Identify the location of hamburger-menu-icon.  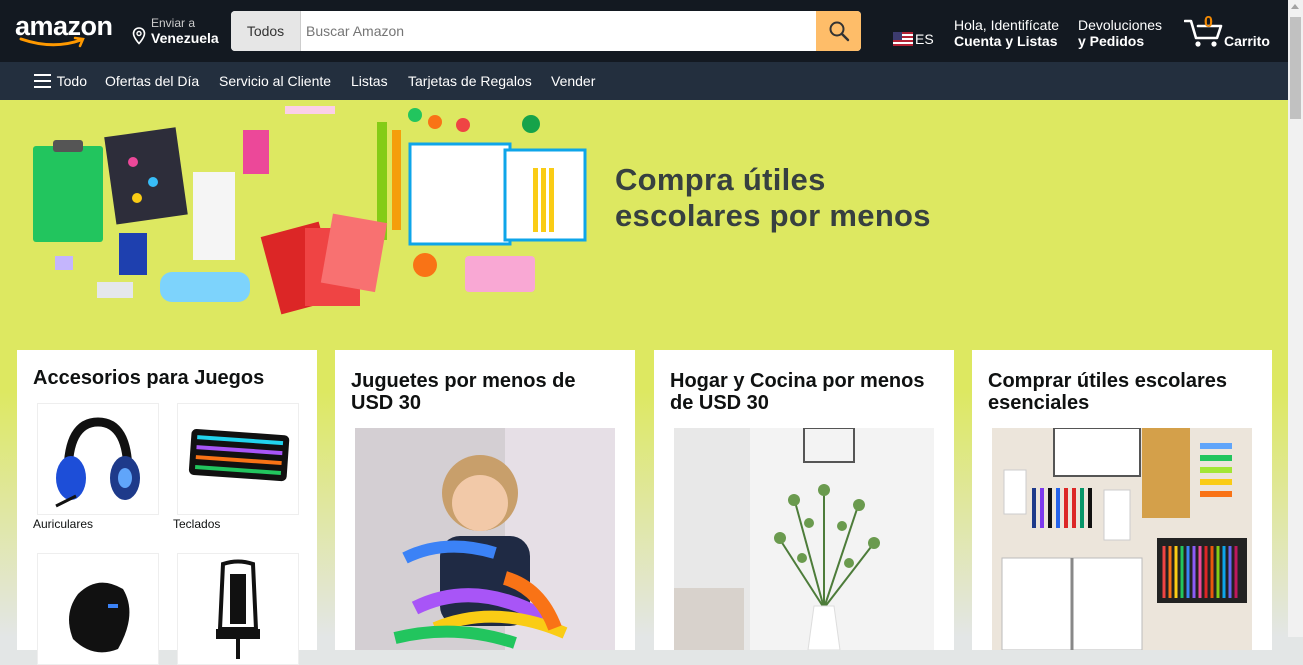
(42, 81).